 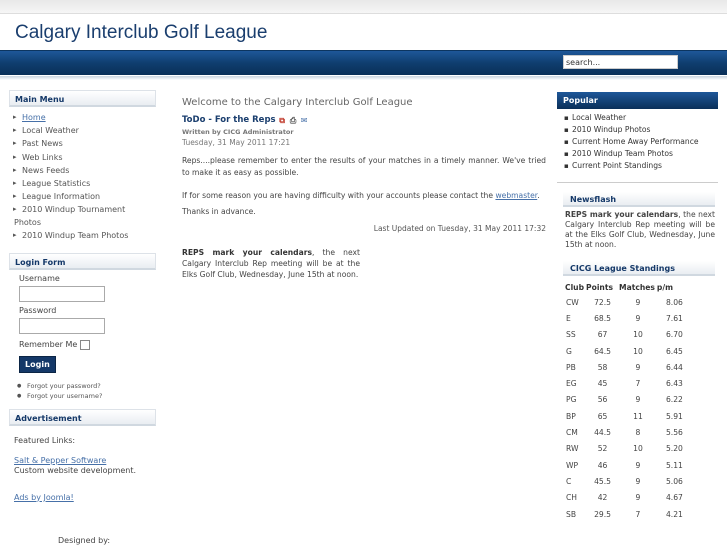 I want to click on menu-item-label: League Statistics, so click(x=56, y=183).